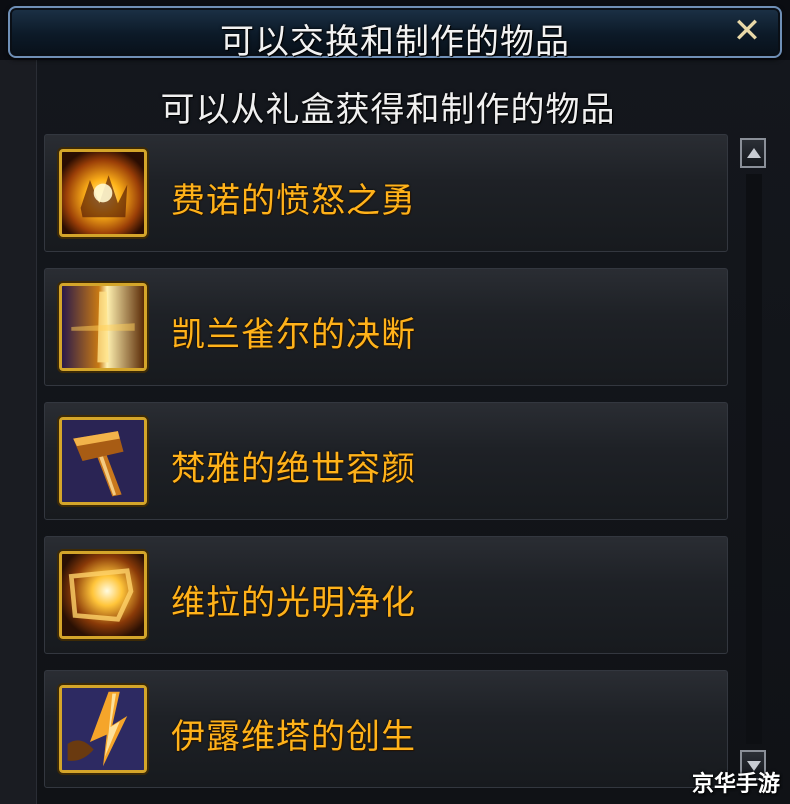 Image resolution: width=790 pixels, height=804 pixels. Describe the element at coordinates (293, 201) in the screenshot. I see `item-name: 费诺的愤怒之勇` at that location.